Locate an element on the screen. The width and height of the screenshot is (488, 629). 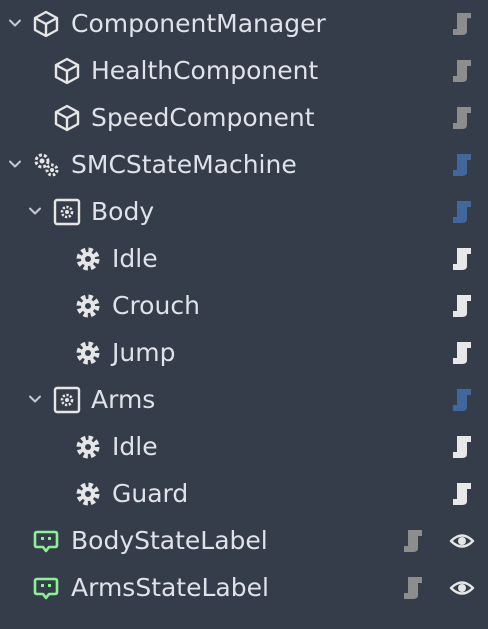
tree-item-label: Guard is located at coordinates (150, 493).